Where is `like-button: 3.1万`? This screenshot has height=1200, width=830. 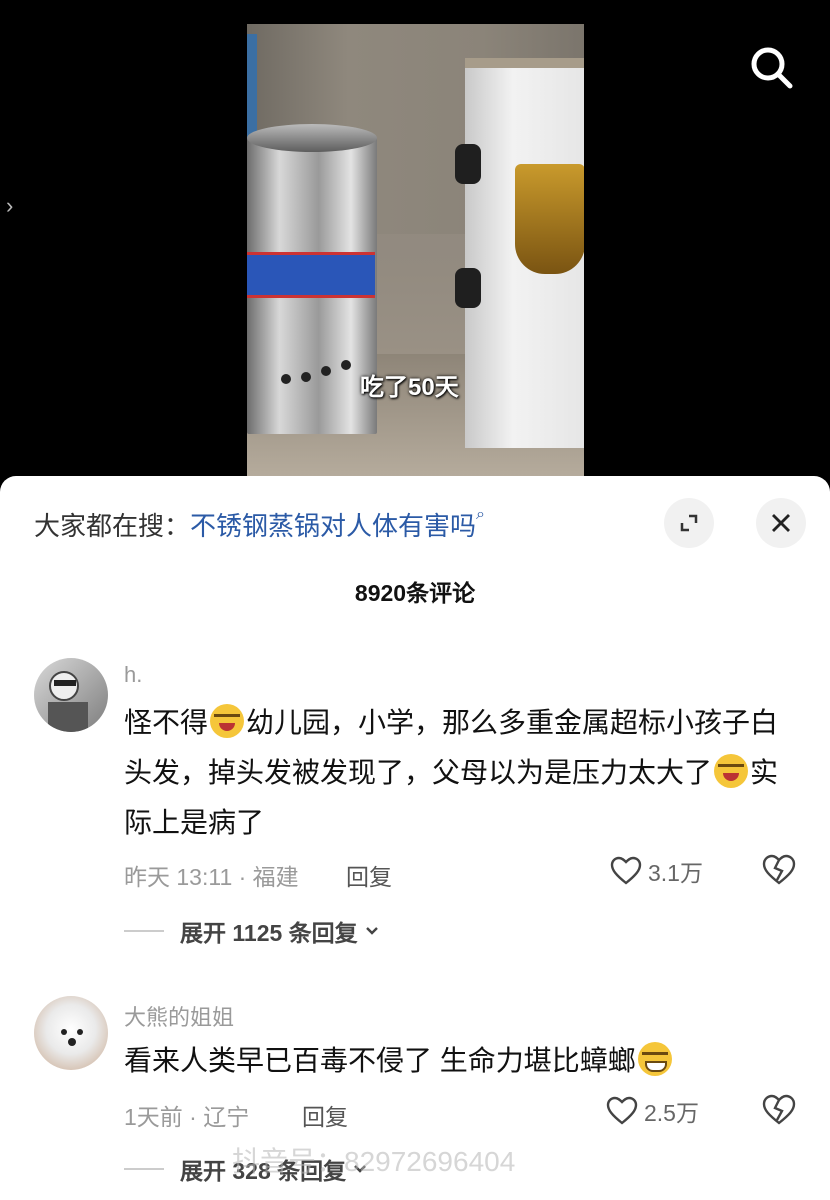
like-button: 3.1万 is located at coordinates (656, 871).